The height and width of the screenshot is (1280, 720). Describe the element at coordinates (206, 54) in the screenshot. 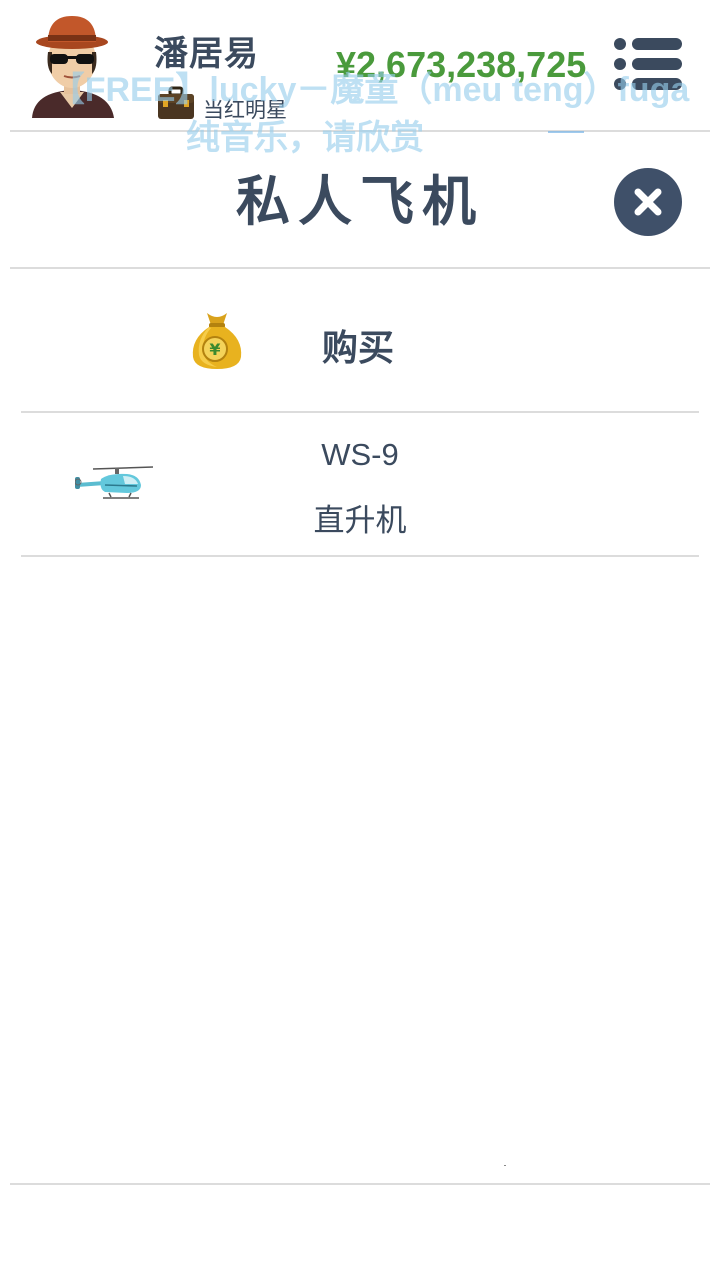

I see `player-name: 潘居易` at that location.